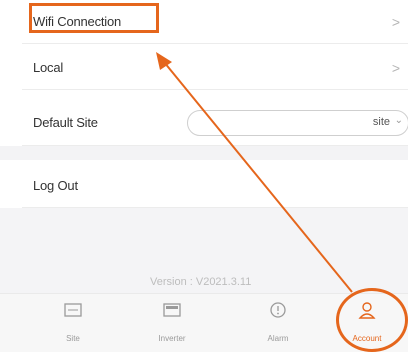  What do you see at coordinates (55, 185) in the screenshot?
I see `logout-label: Log Out` at bounding box center [55, 185].